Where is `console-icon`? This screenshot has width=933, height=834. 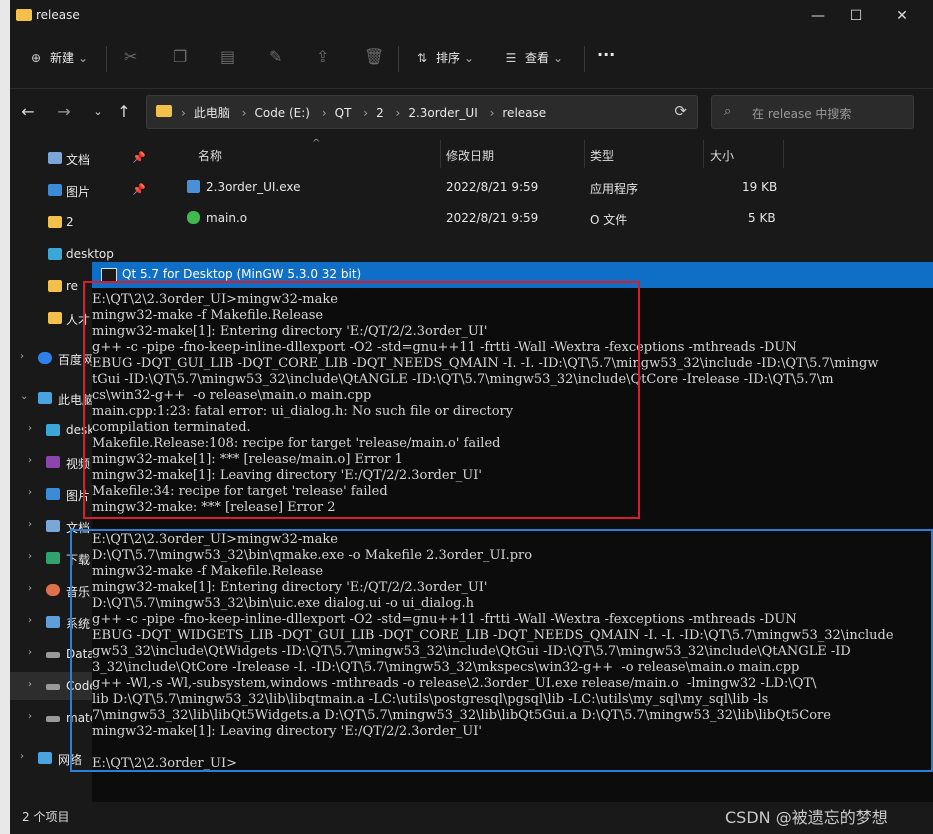
console-icon is located at coordinates (109, 275).